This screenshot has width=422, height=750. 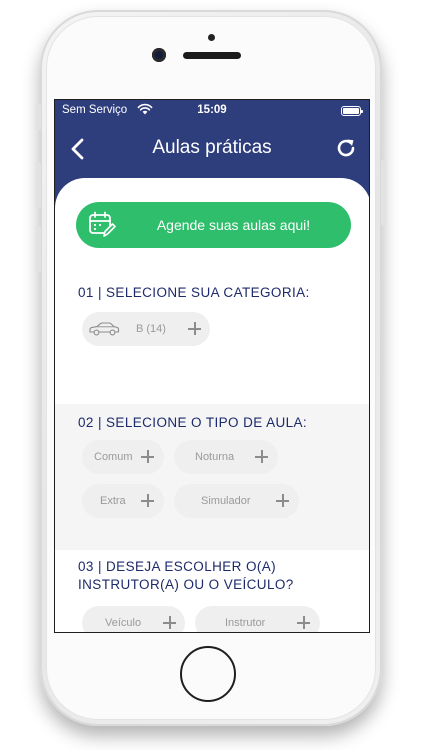 I want to click on nav-bar: Aulas práticas, so click(x=212, y=149).